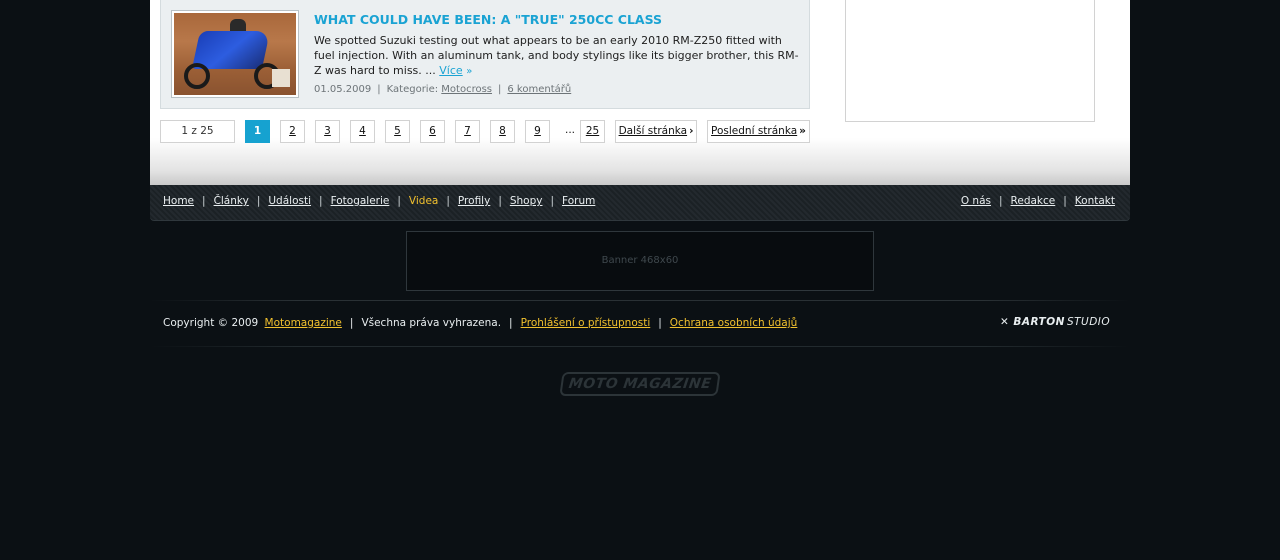  What do you see at coordinates (1033, 201) in the screenshot?
I see `nav-editorial: Redakce` at bounding box center [1033, 201].